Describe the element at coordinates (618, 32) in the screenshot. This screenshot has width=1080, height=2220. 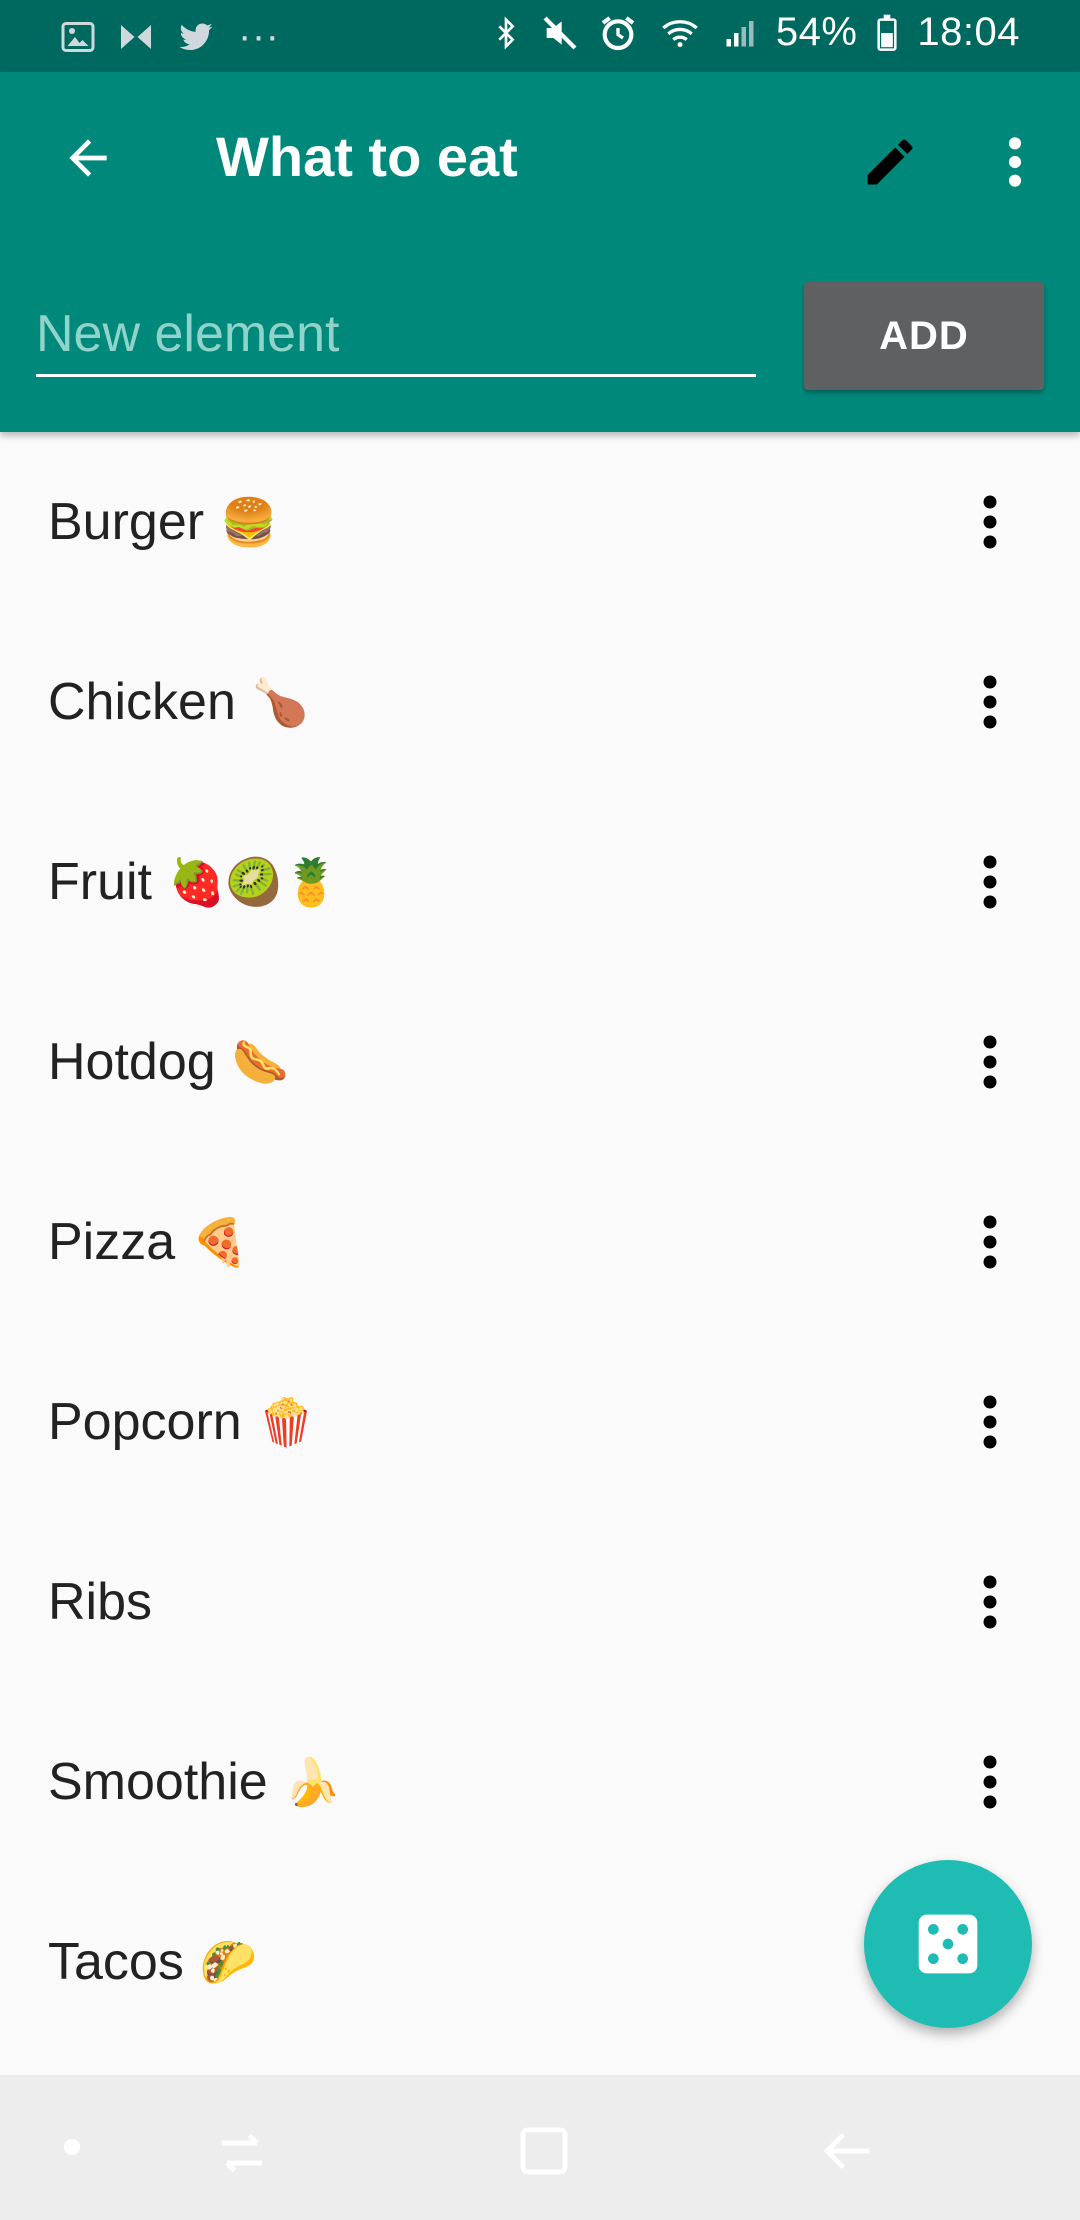
I see `alarm-icon` at that location.